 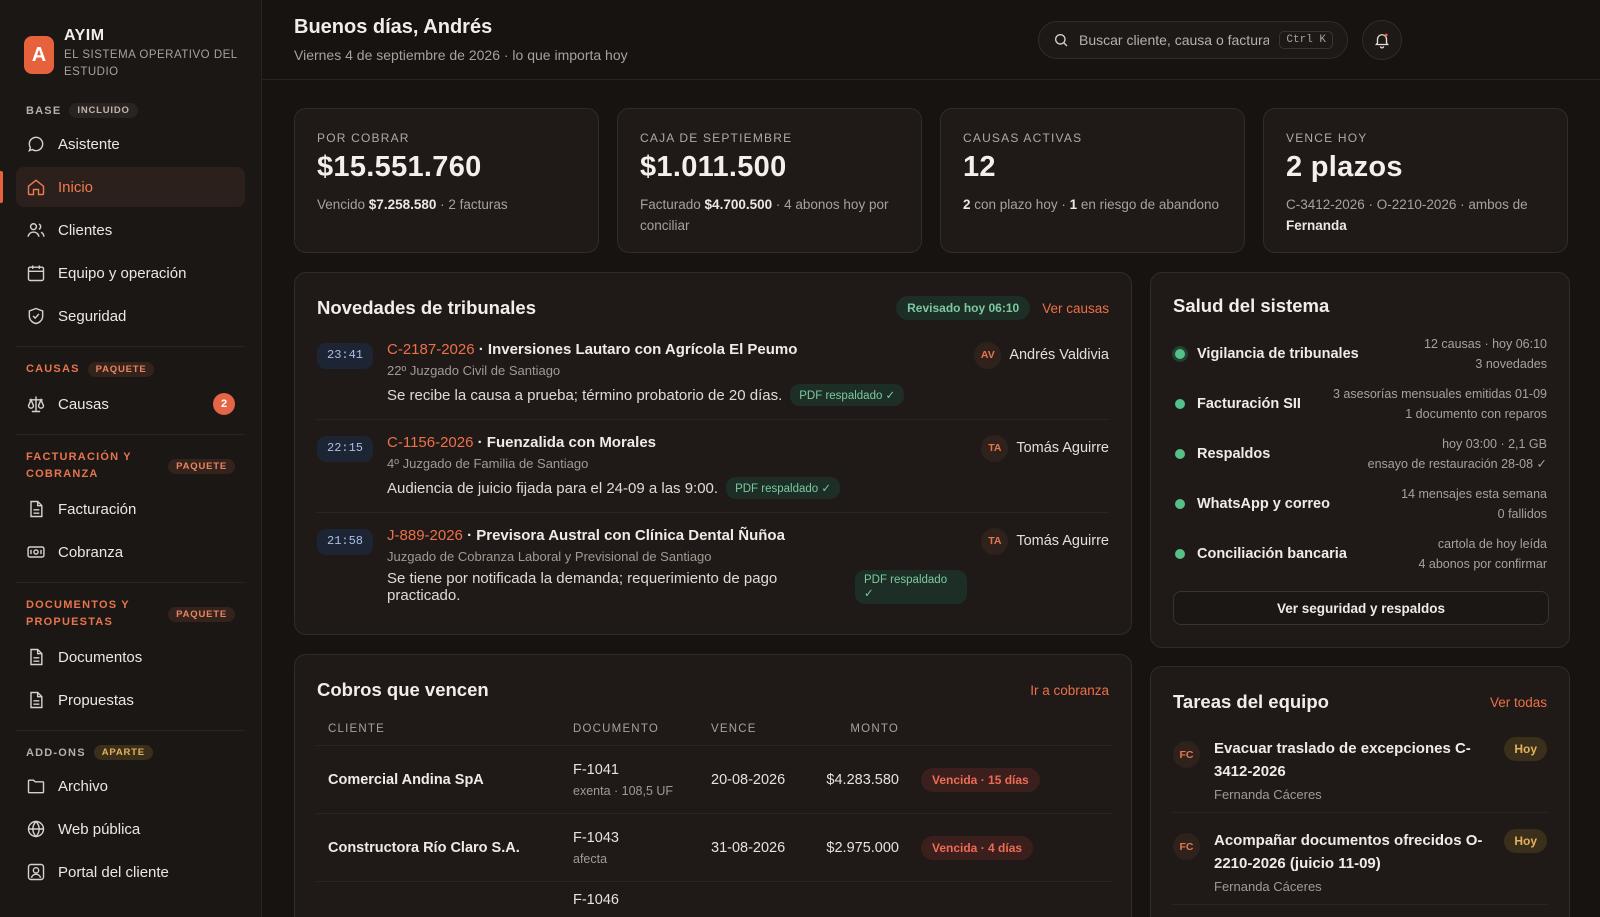 What do you see at coordinates (97, 509) in the screenshot?
I see `sidebar-item-label: Facturación` at bounding box center [97, 509].